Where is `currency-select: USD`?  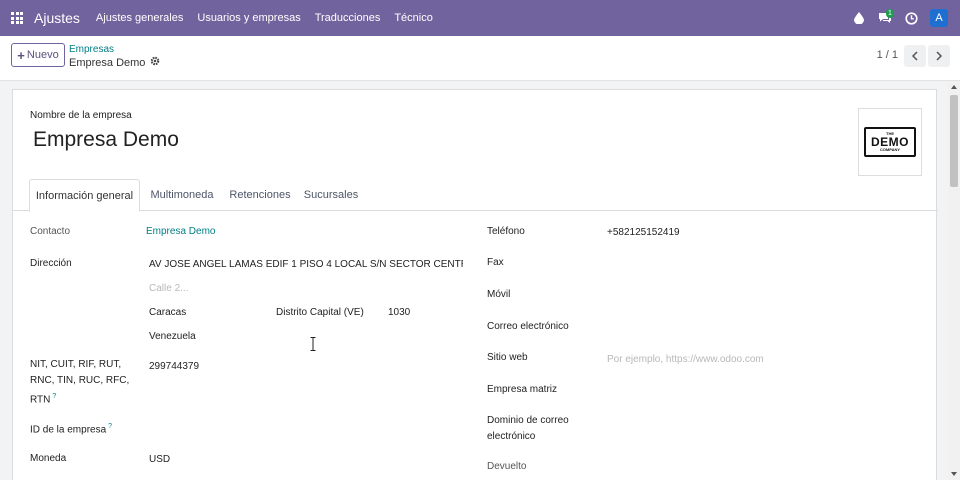
currency-select: USD is located at coordinates (159, 459).